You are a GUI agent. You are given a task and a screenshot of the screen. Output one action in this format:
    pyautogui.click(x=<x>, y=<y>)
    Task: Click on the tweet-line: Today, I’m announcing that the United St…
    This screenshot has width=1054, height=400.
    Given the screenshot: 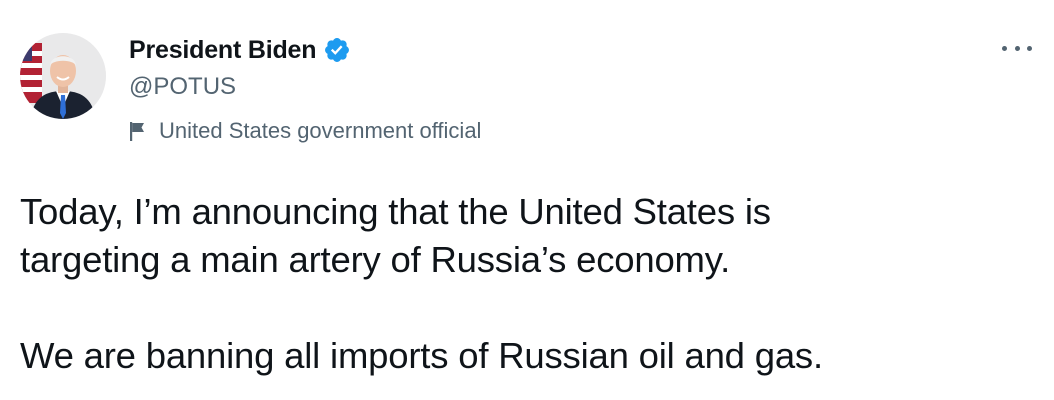 What is the action you would take?
    pyautogui.click(x=395, y=211)
    